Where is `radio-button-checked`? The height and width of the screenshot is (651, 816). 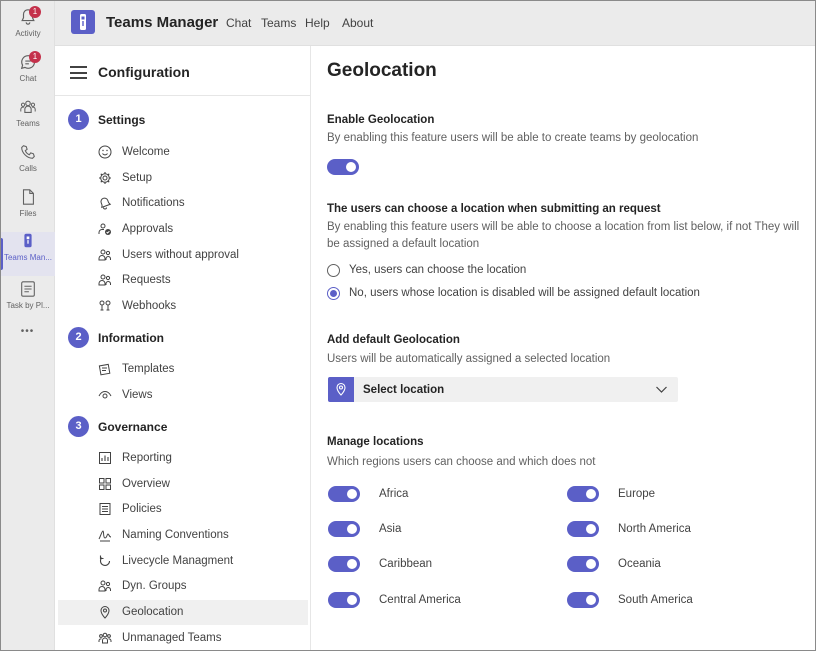
radio-button-checked is located at coordinates (333, 293).